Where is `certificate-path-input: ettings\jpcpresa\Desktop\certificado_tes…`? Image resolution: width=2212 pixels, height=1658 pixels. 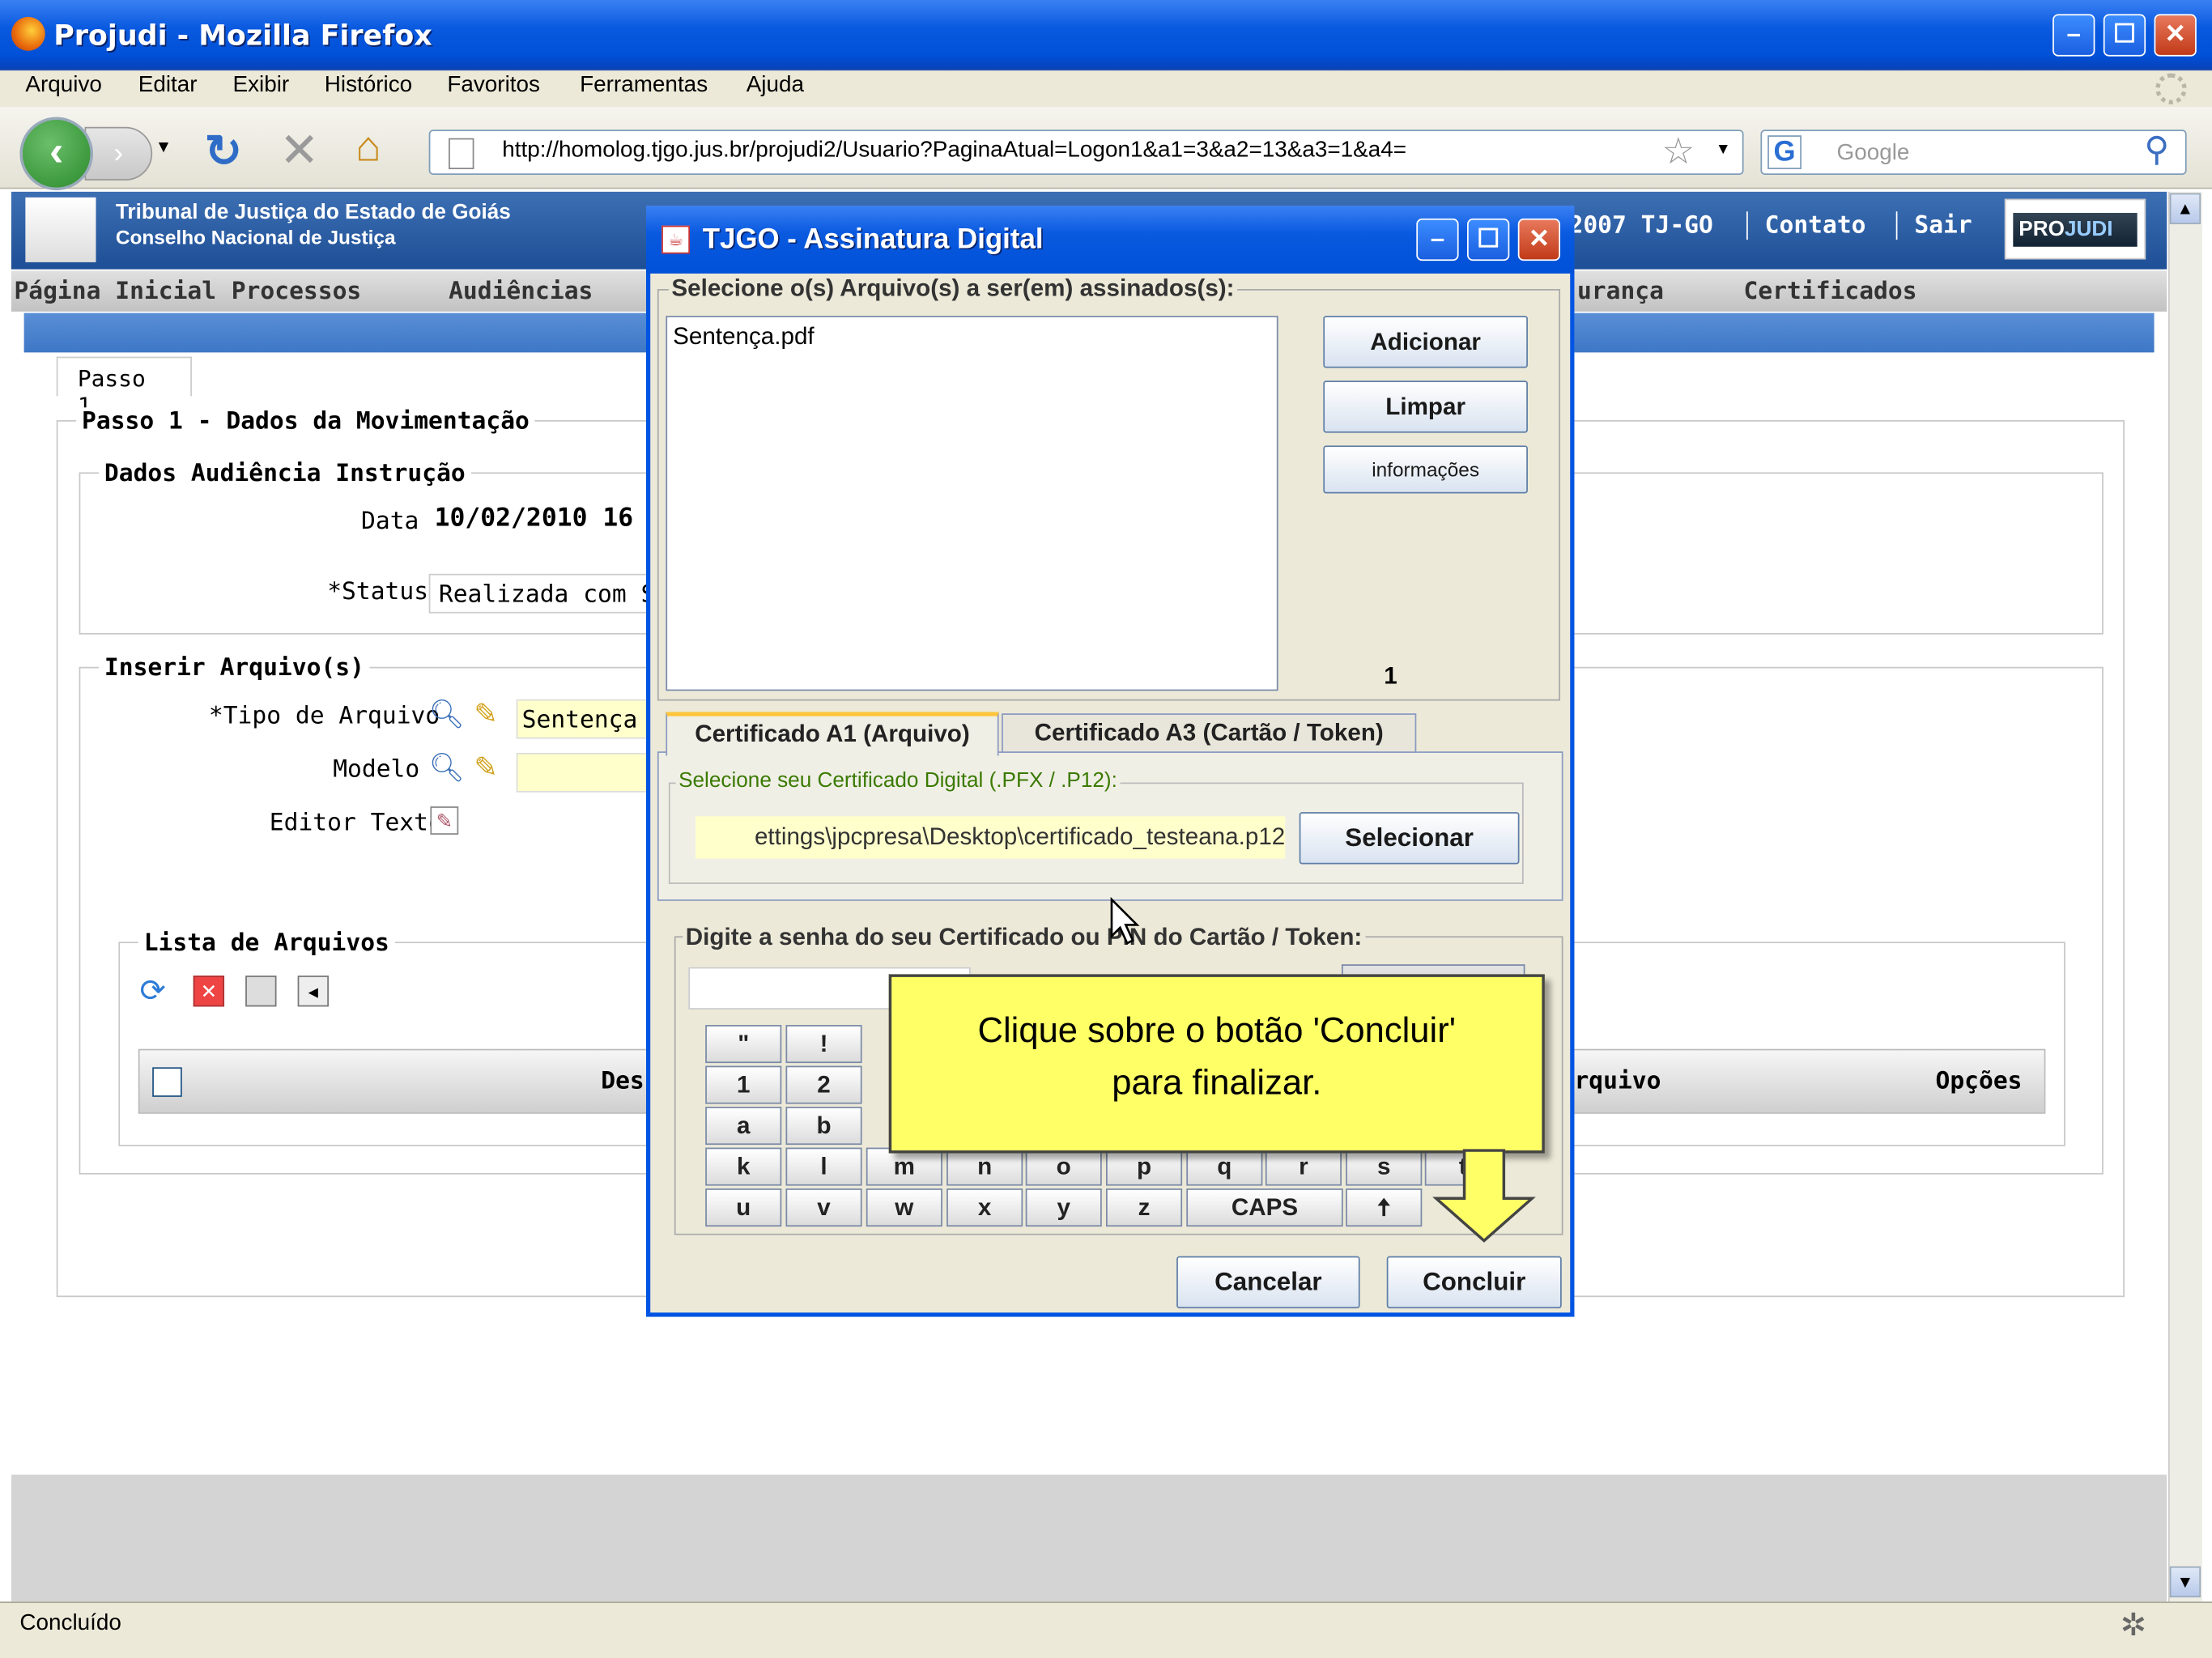 certificate-path-input: ettings\jpcpresa\Desktop\certificado_tes… is located at coordinates (991, 837).